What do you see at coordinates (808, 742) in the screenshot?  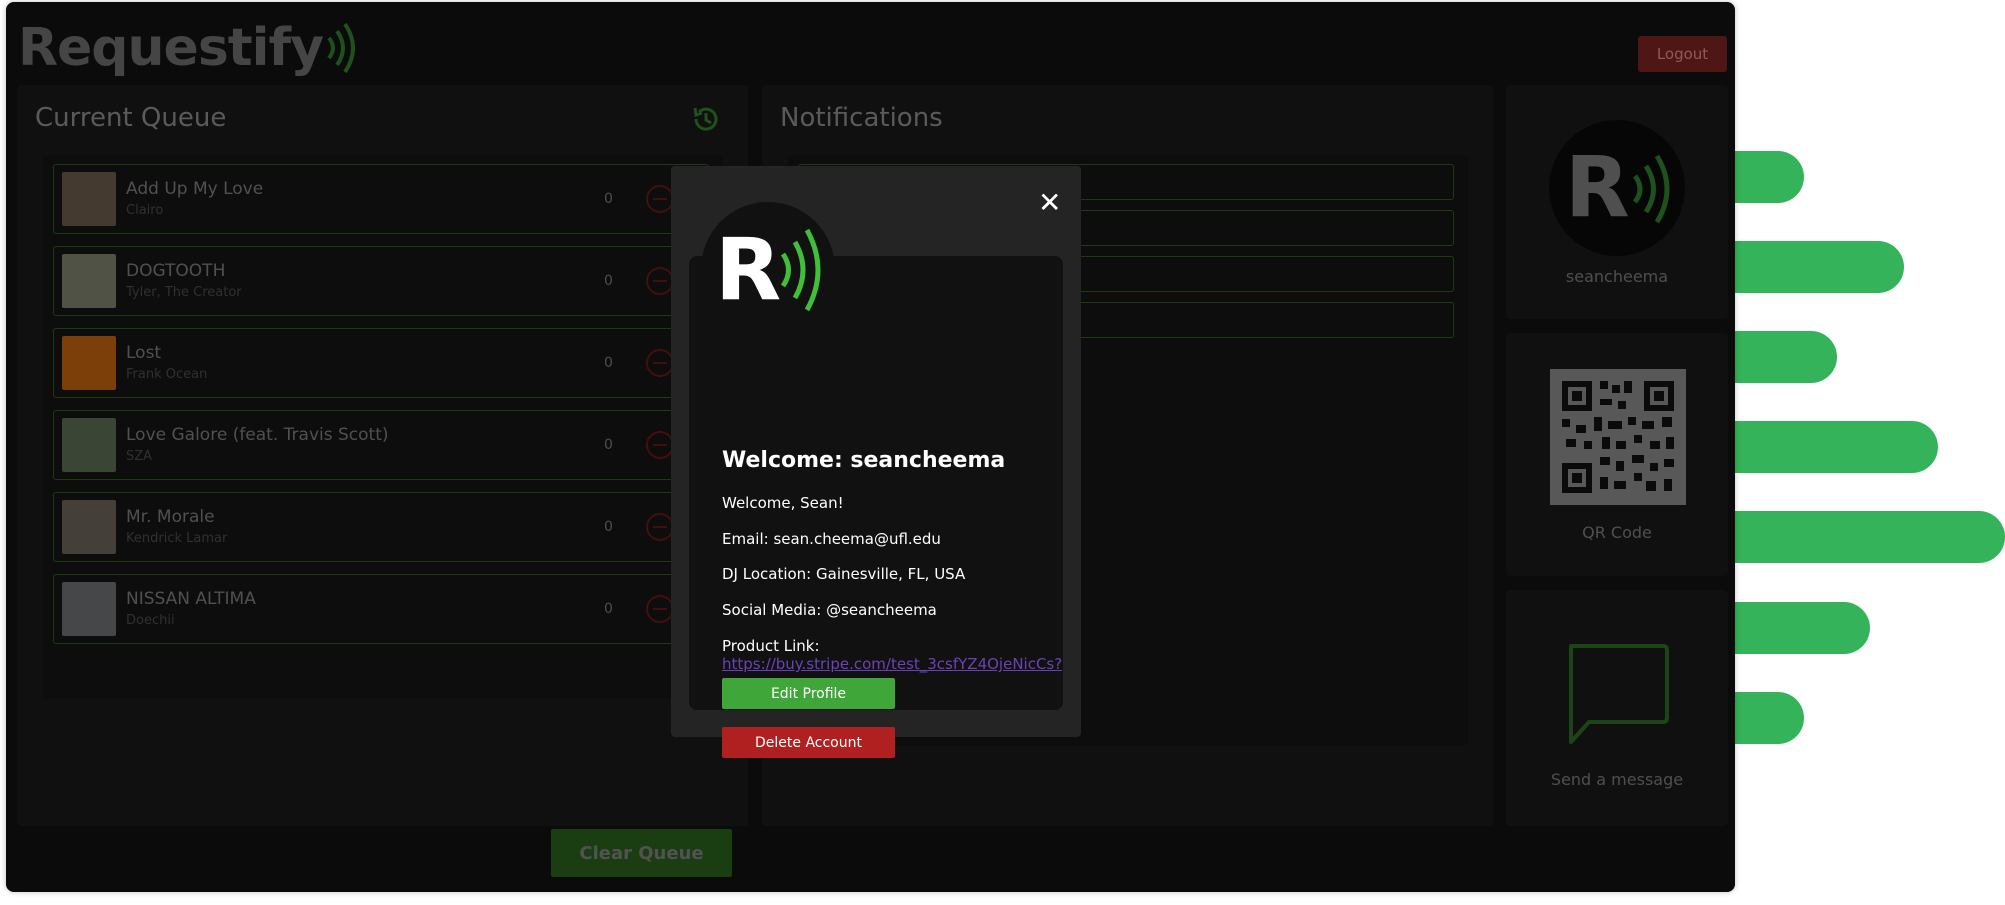 I see `delete-account-button: Delete Account` at bounding box center [808, 742].